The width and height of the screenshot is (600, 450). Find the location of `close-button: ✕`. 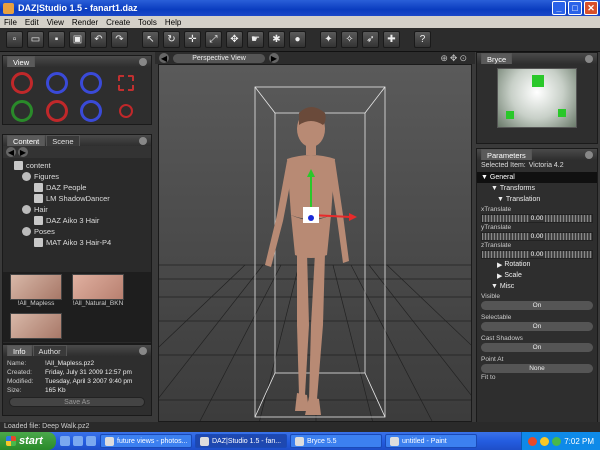

close-button: ✕ is located at coordinates (591, 8).